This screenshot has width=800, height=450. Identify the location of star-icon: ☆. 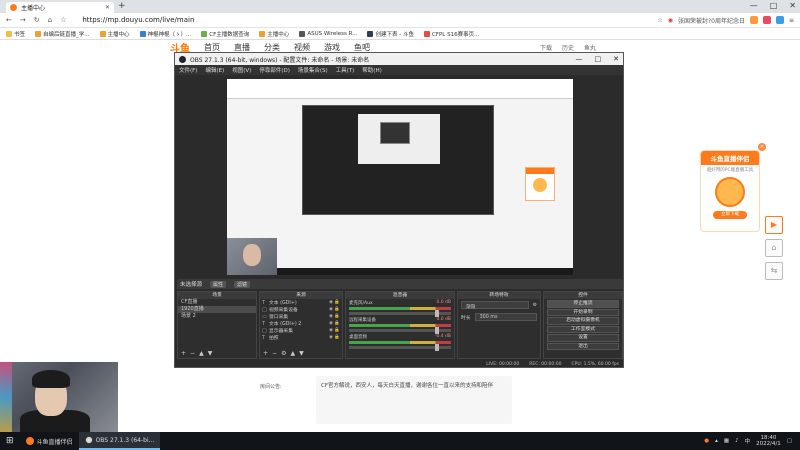
(63, 20).